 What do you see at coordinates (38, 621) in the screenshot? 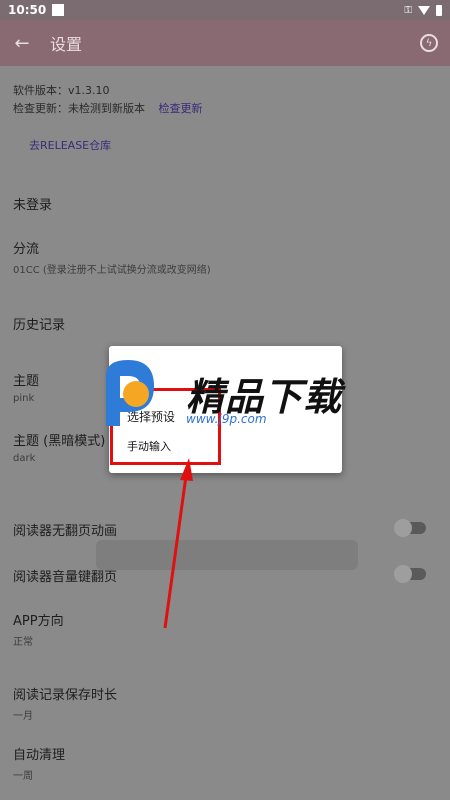
I see `setting-label: APP方向` at bounding box center [38, 621].